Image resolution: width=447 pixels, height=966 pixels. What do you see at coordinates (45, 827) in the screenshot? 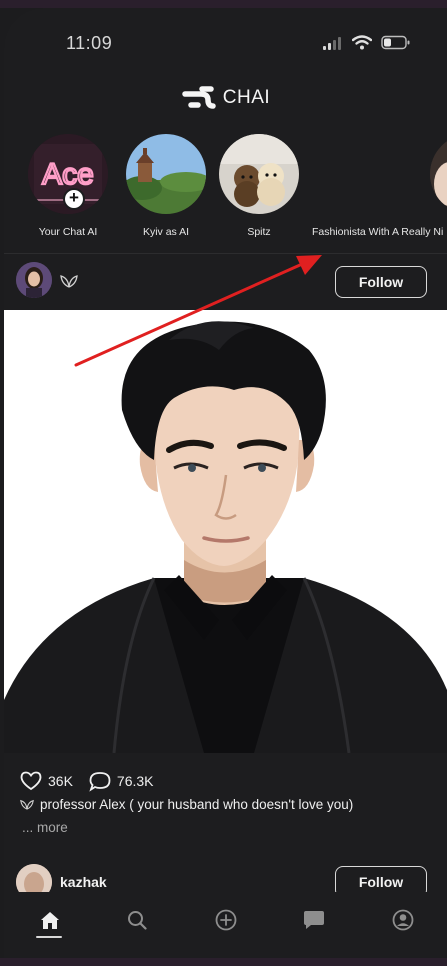
I see `more-link: ... more` at bounding box center [45, 827].